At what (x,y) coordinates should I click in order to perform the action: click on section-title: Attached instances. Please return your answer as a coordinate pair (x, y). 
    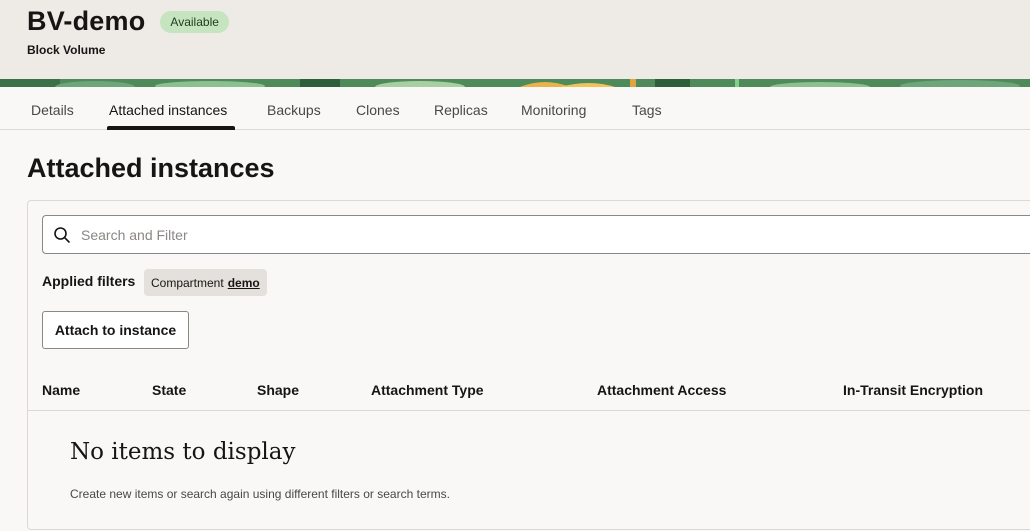
    Looking at the image, I should click on (151, 168).